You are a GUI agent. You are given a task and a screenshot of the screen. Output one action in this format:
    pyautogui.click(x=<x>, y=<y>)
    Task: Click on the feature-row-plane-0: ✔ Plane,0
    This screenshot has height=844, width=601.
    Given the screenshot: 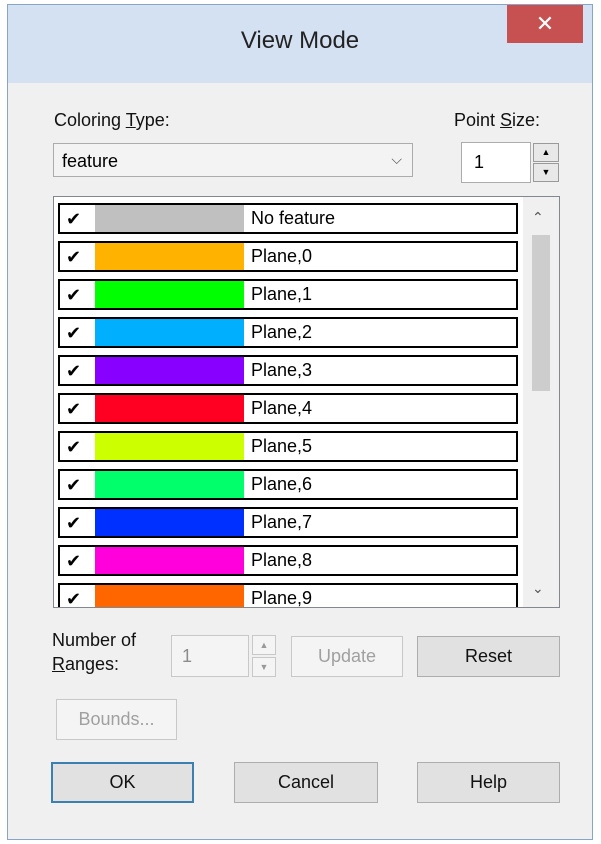 What is the action you would take?
    pyautogui.click(x=288, y=256)
    